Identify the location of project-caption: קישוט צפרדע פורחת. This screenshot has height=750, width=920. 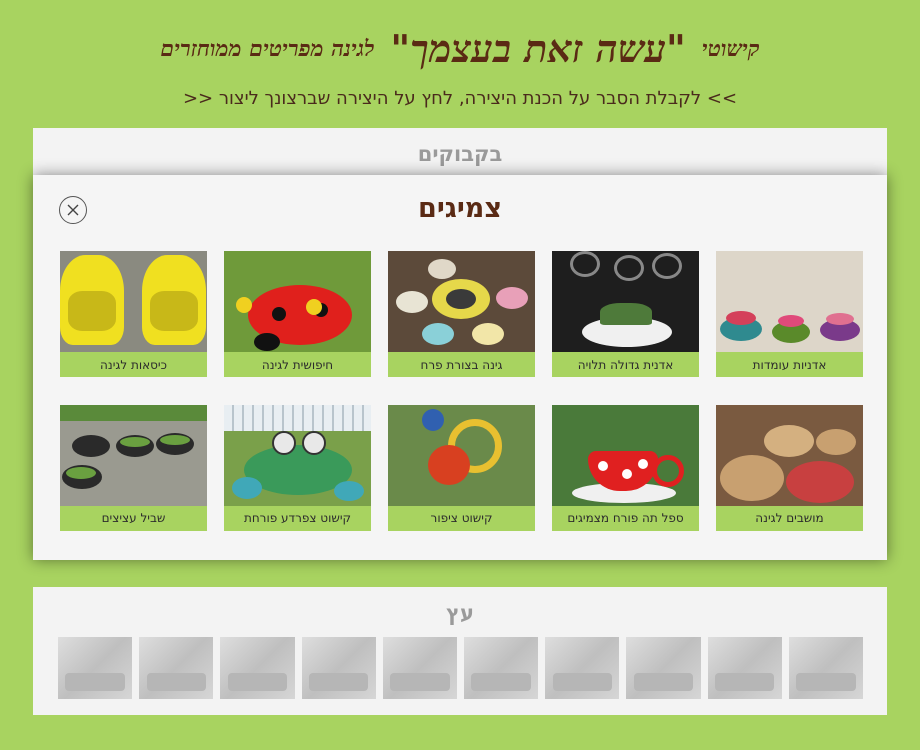
(297, 518).